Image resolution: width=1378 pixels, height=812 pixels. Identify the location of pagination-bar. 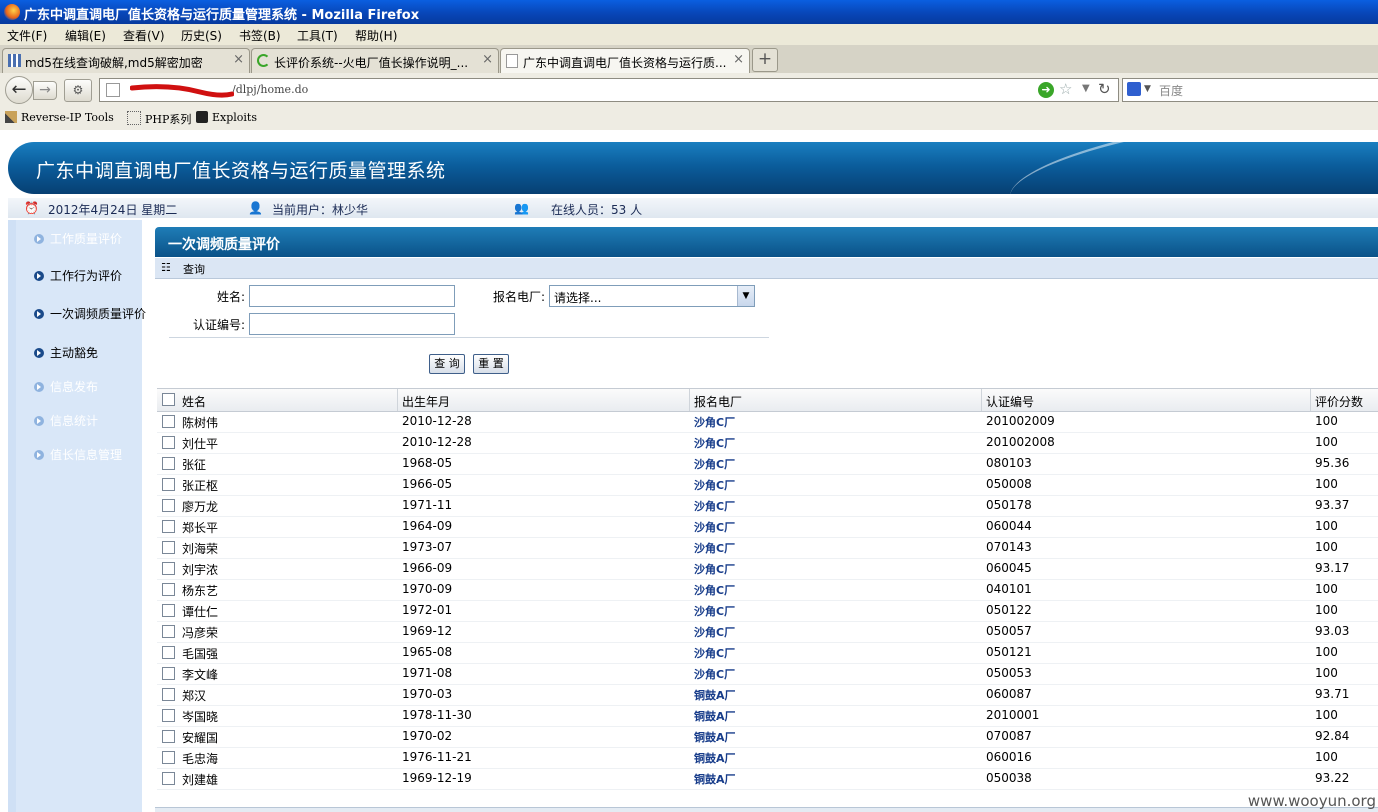
(766, 809).